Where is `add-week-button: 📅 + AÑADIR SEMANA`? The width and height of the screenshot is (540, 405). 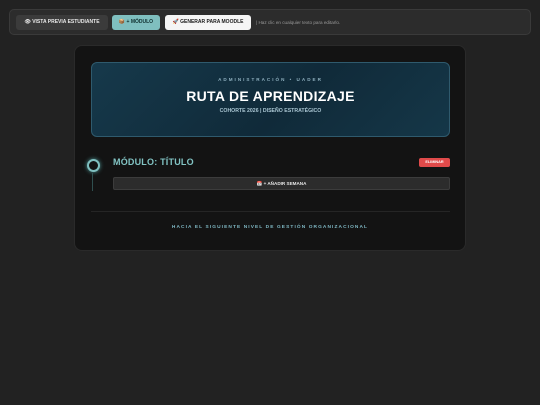
add-week-button: 📅 + AÑADIR SEMANA is located at coordinates (281, 183).